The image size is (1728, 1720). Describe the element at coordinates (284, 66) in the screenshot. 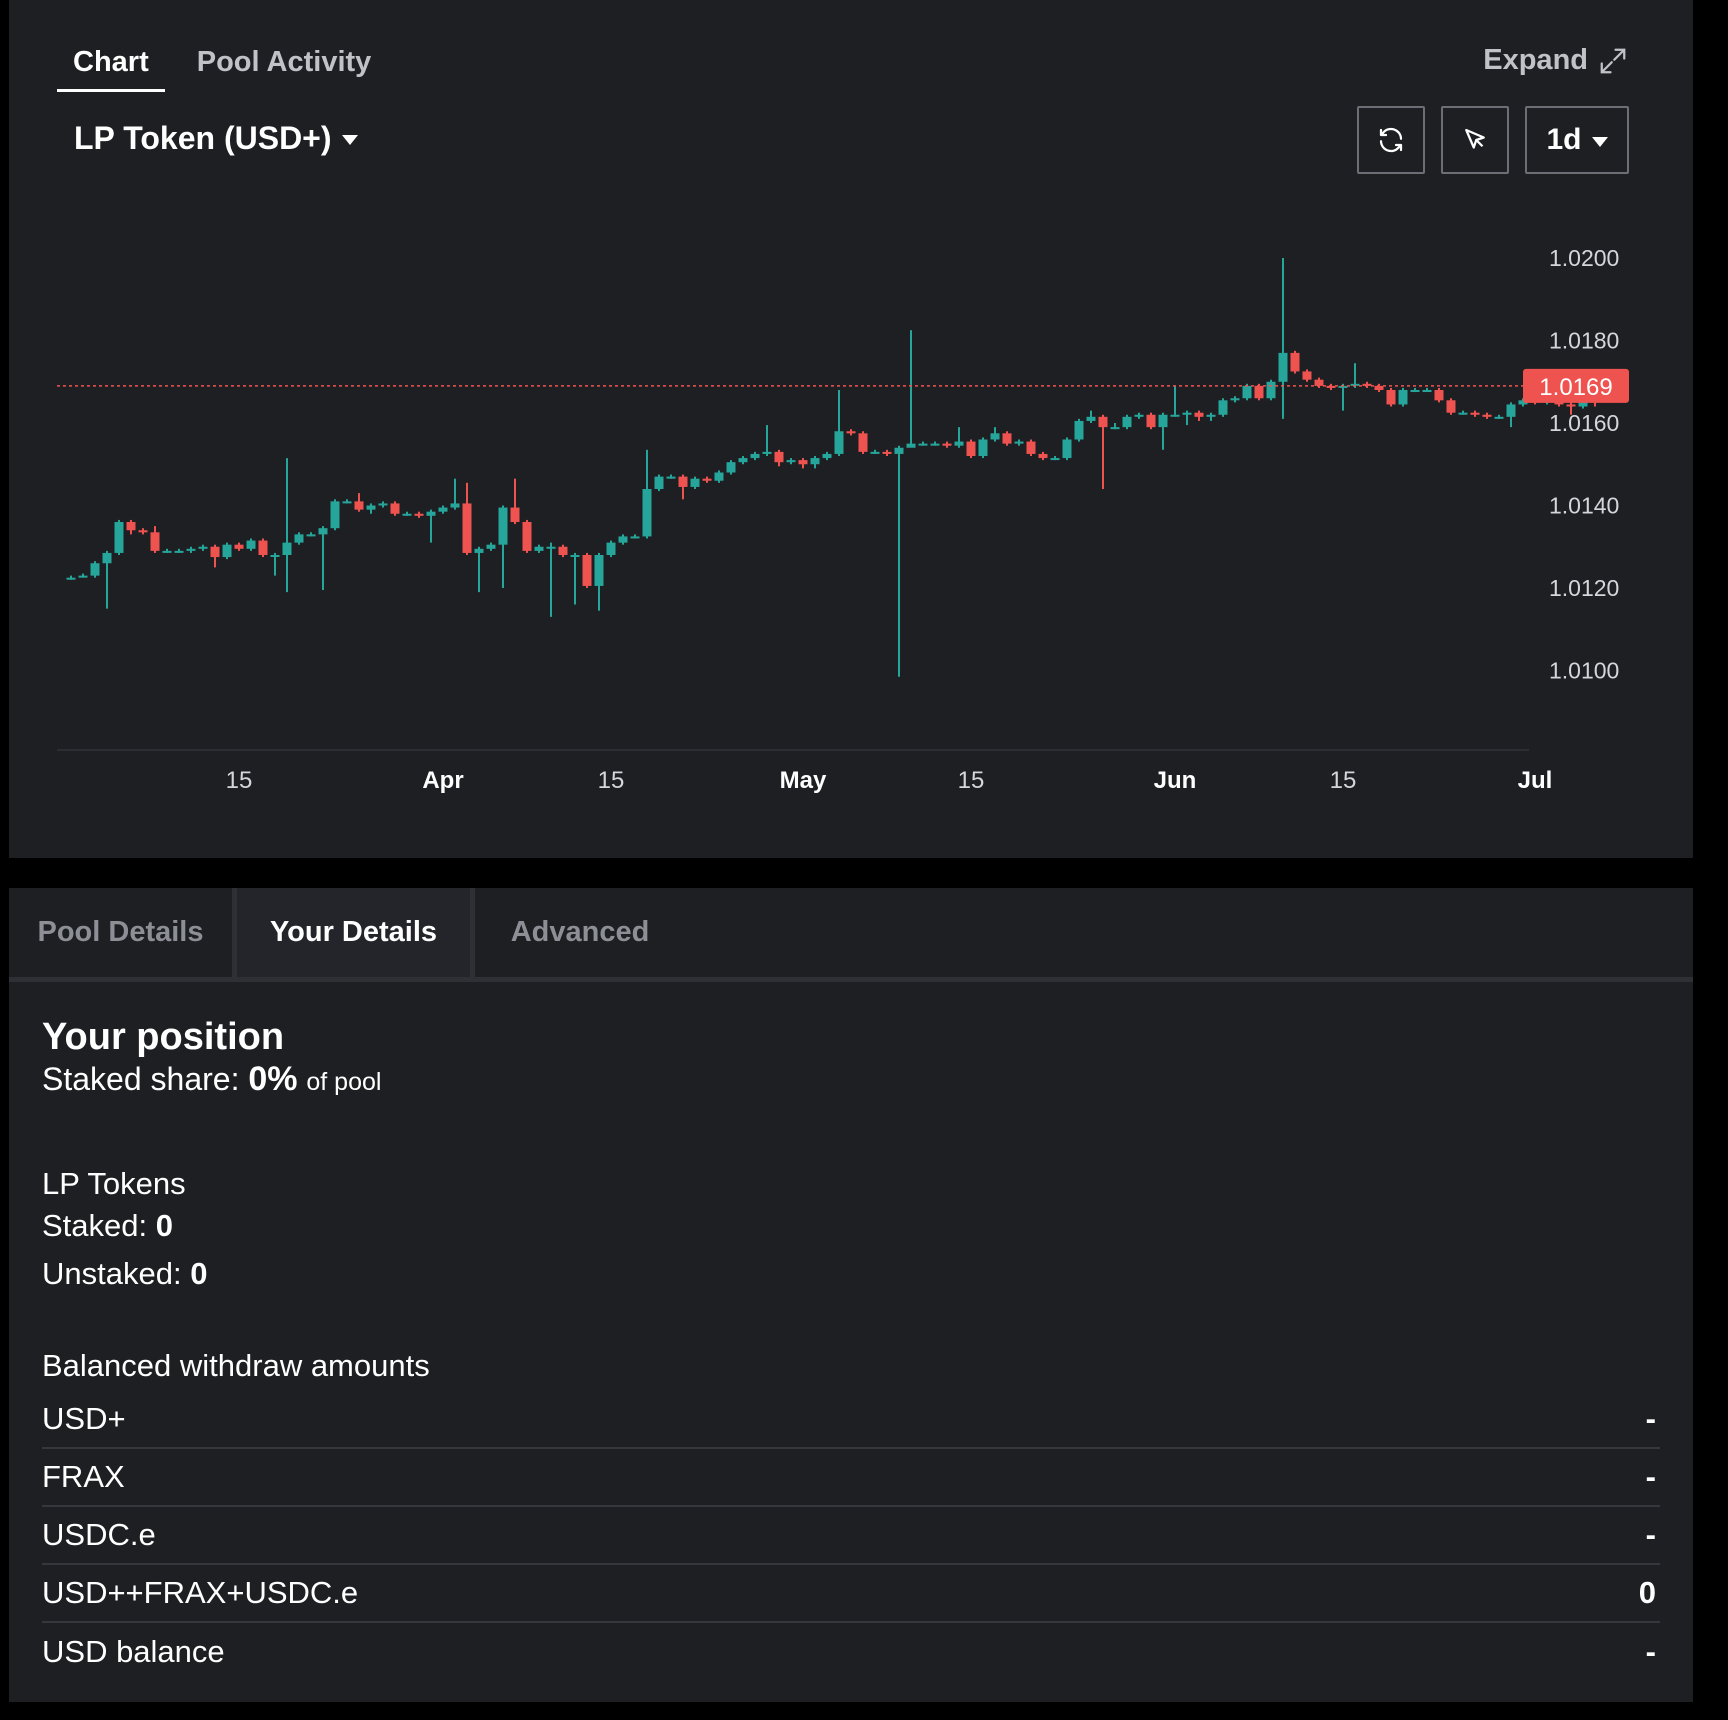

I see `tab-pool-activity: Pool Activity` at that location.